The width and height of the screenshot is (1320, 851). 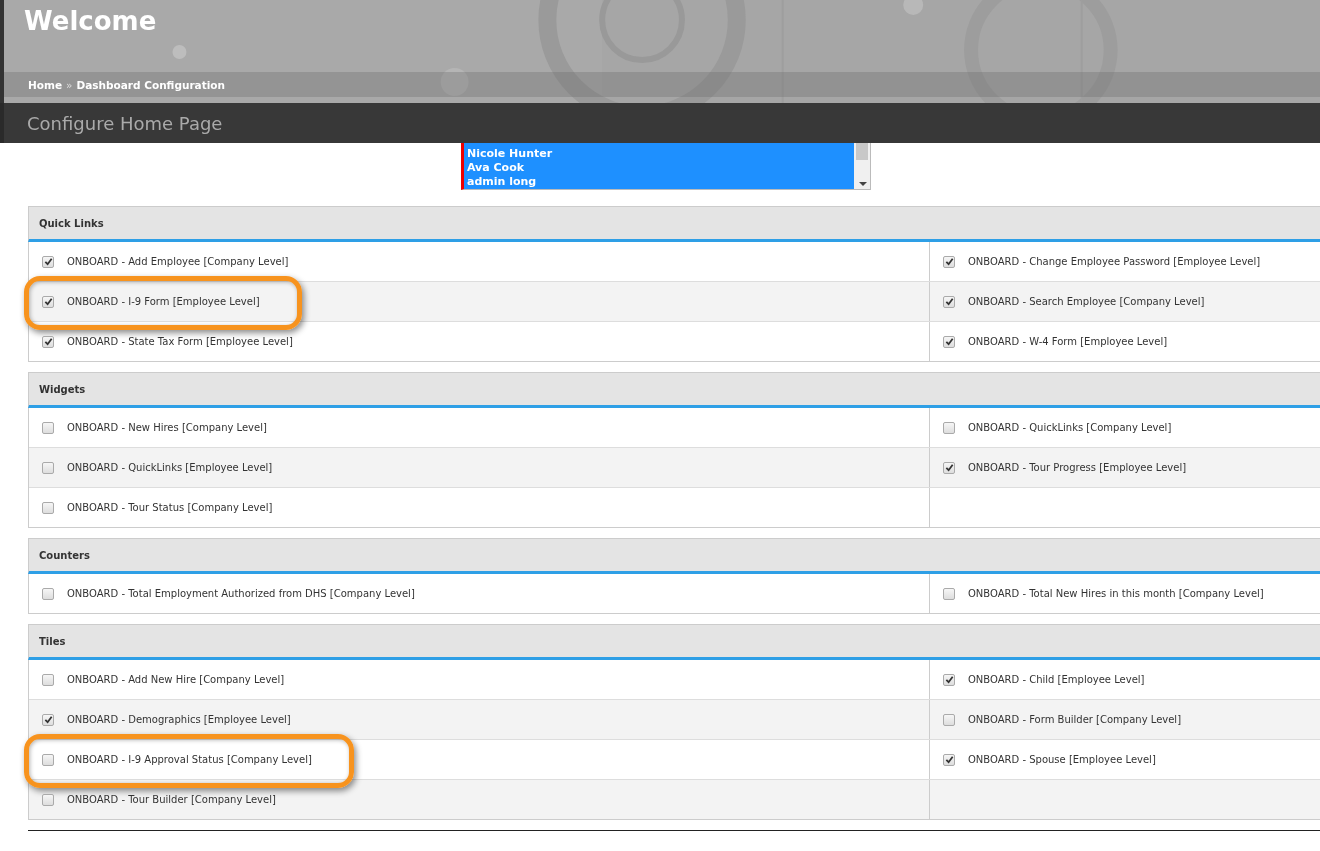 I want to click on option-label: ONBOARD - Change Employee Password [Employee Level], so click(x=1114, y=261).